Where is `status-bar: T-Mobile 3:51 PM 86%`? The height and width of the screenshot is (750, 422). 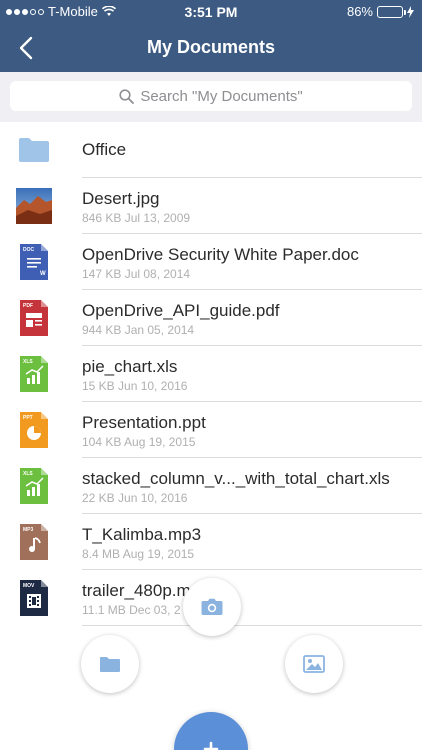
status-bar: T-Mobile 3:51 PM 86% is located at coordinates (211, 12).